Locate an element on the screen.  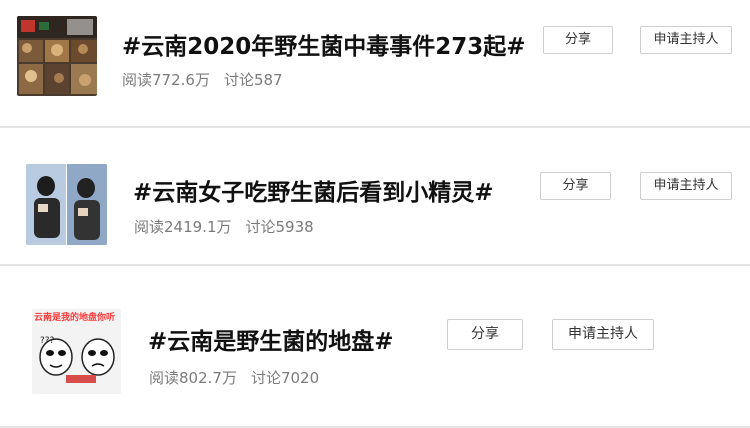
meme-caption: 云南是我的地盘你听 is located at coordinates (75, 318).